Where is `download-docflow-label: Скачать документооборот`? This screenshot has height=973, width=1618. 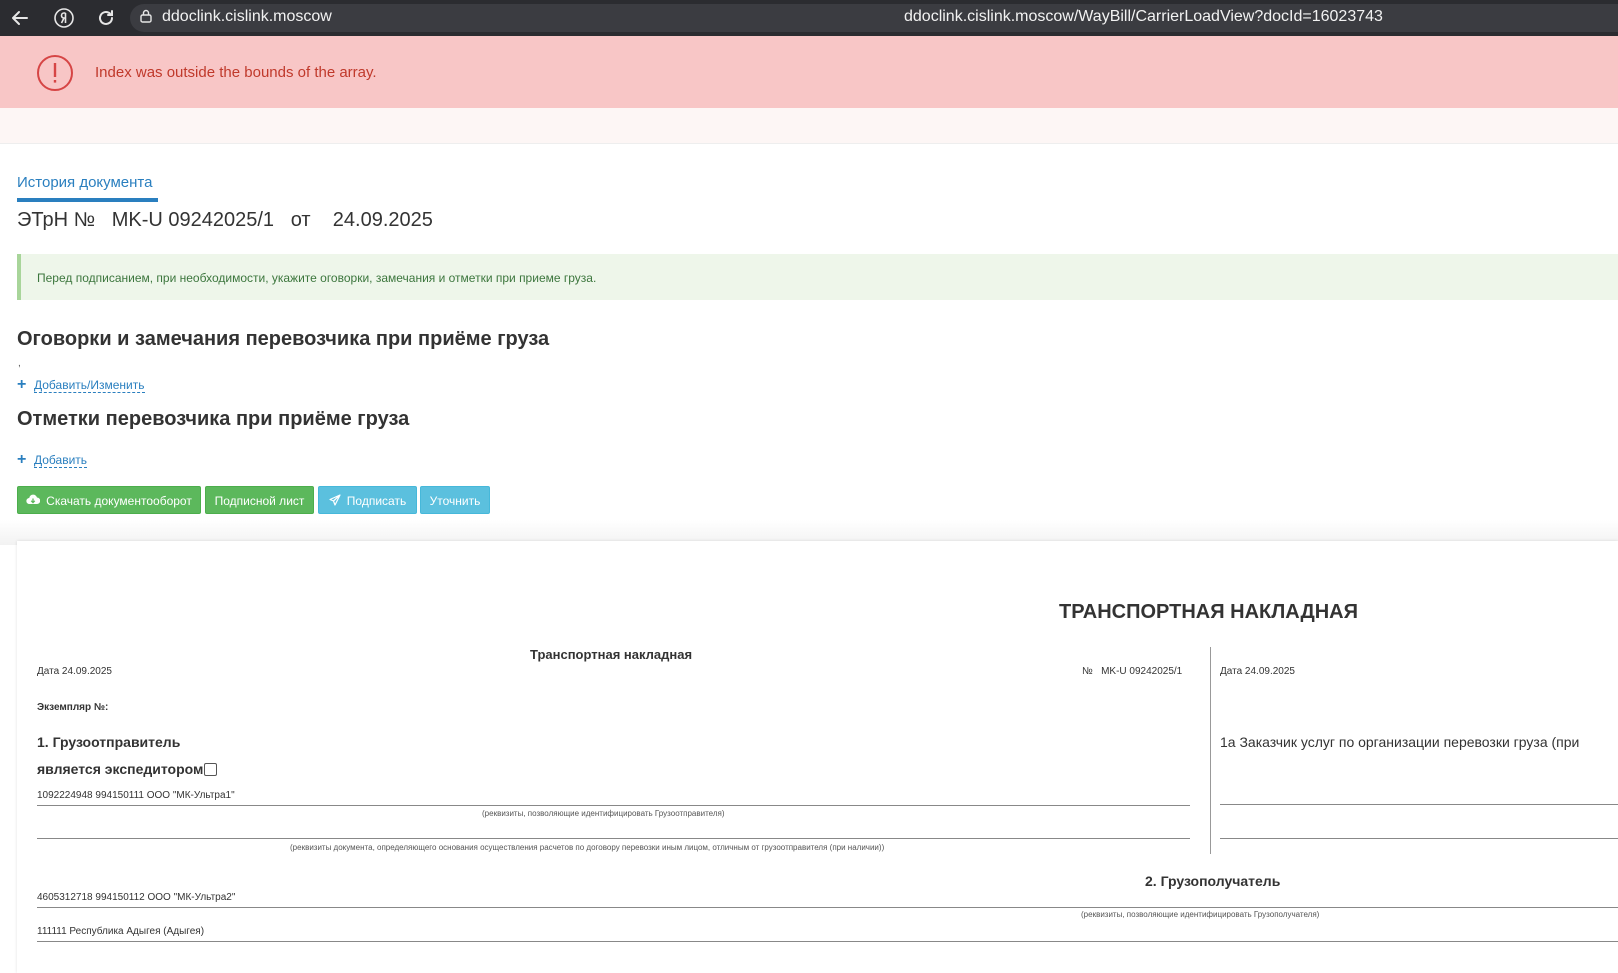
download-docflow-label: Скачать документооборот is located at coordinates (119, 501).